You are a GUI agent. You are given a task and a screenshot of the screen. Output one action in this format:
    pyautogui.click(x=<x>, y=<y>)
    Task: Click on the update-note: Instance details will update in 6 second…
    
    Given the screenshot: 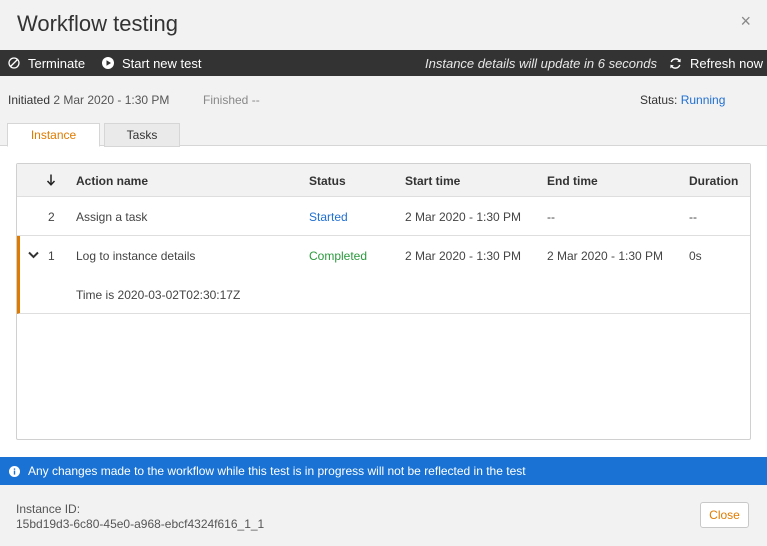 What is the action you would take?
    pyautogui.click(x=541, y=63)
    